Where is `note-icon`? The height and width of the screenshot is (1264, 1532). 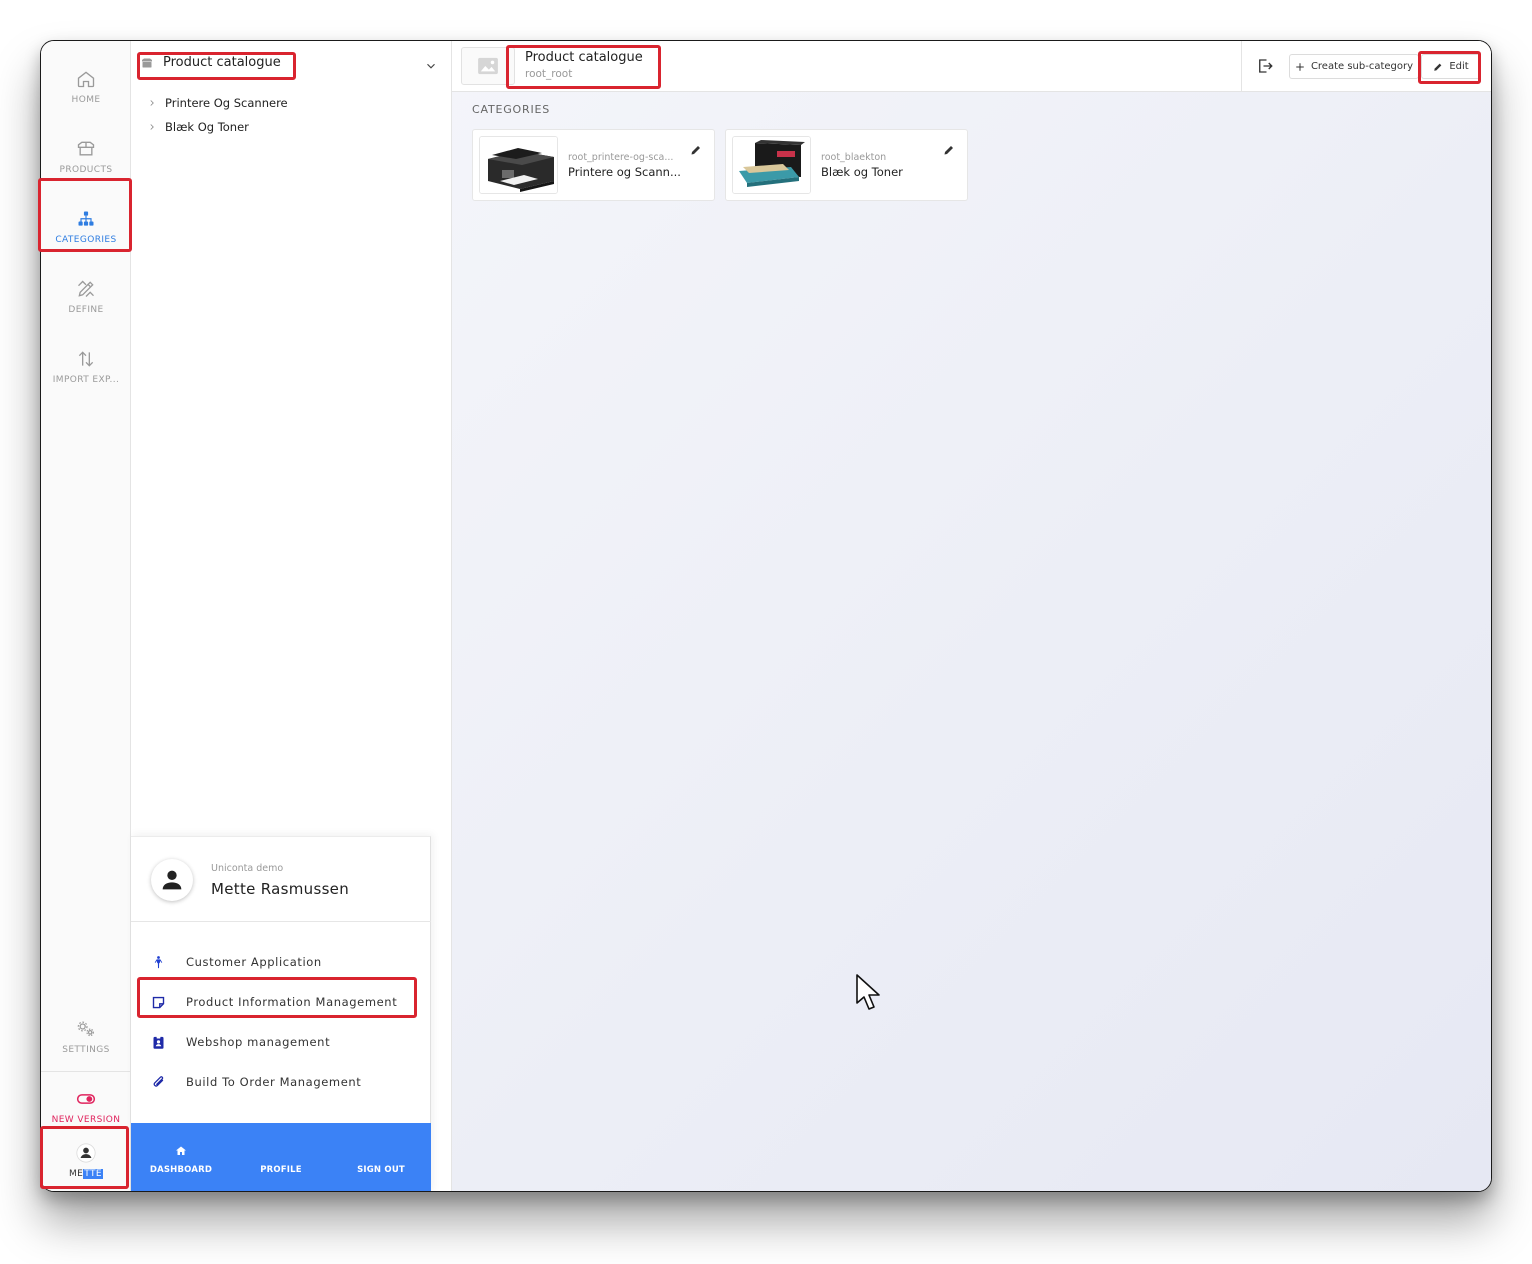 note-icon is located at coordinates (158, 1002).